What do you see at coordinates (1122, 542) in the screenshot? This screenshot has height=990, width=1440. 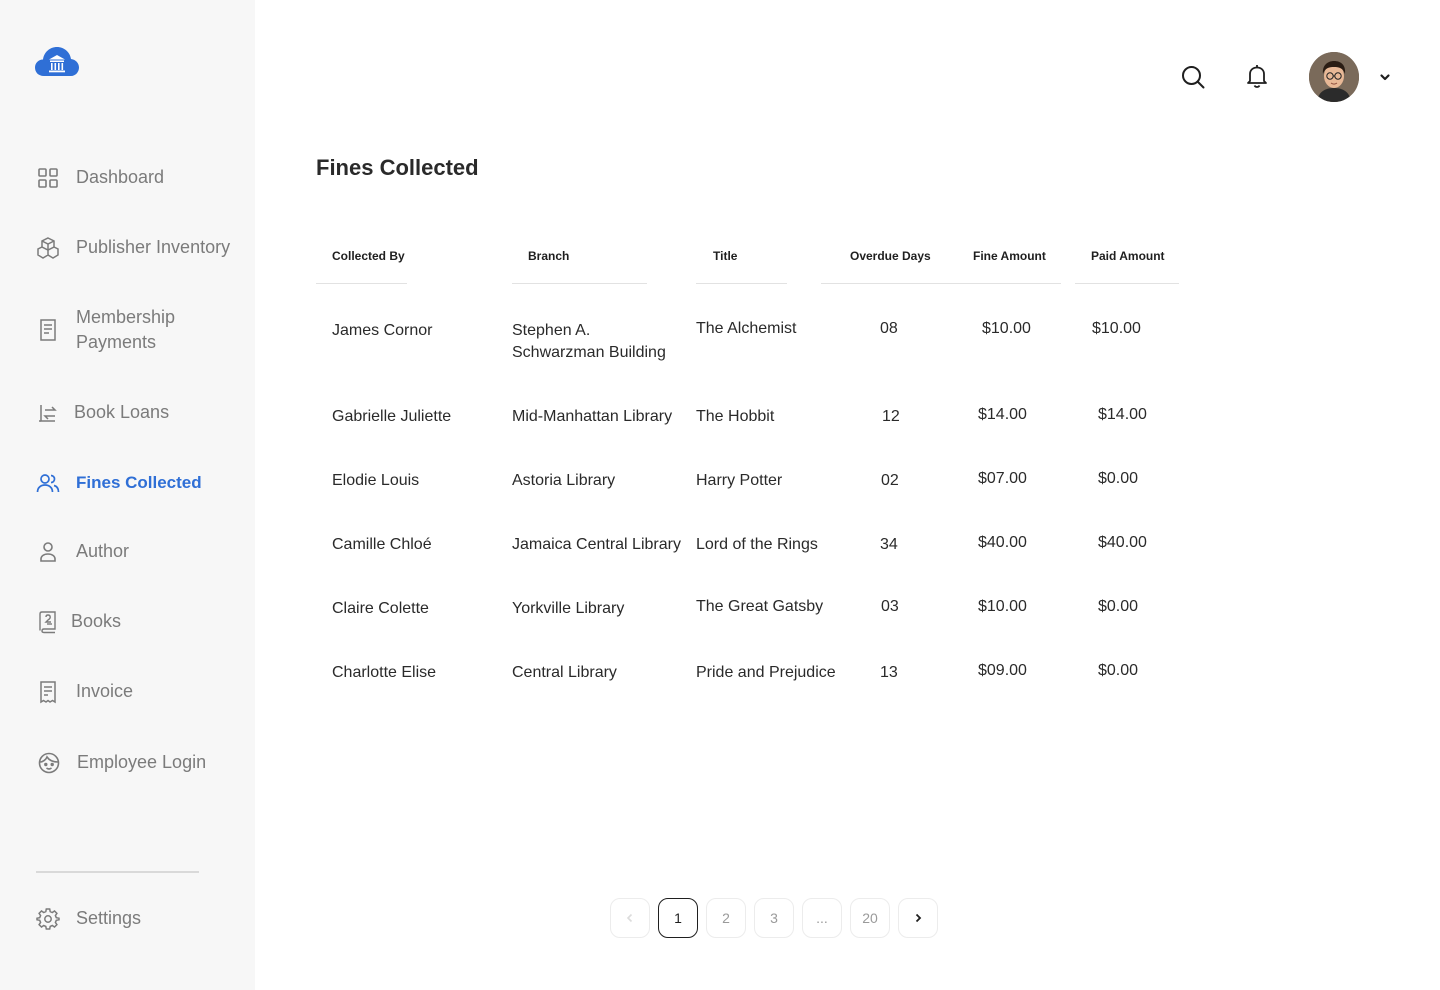 I see `cell-paid-amount: $40.00` at bounding box center [1122, 542].